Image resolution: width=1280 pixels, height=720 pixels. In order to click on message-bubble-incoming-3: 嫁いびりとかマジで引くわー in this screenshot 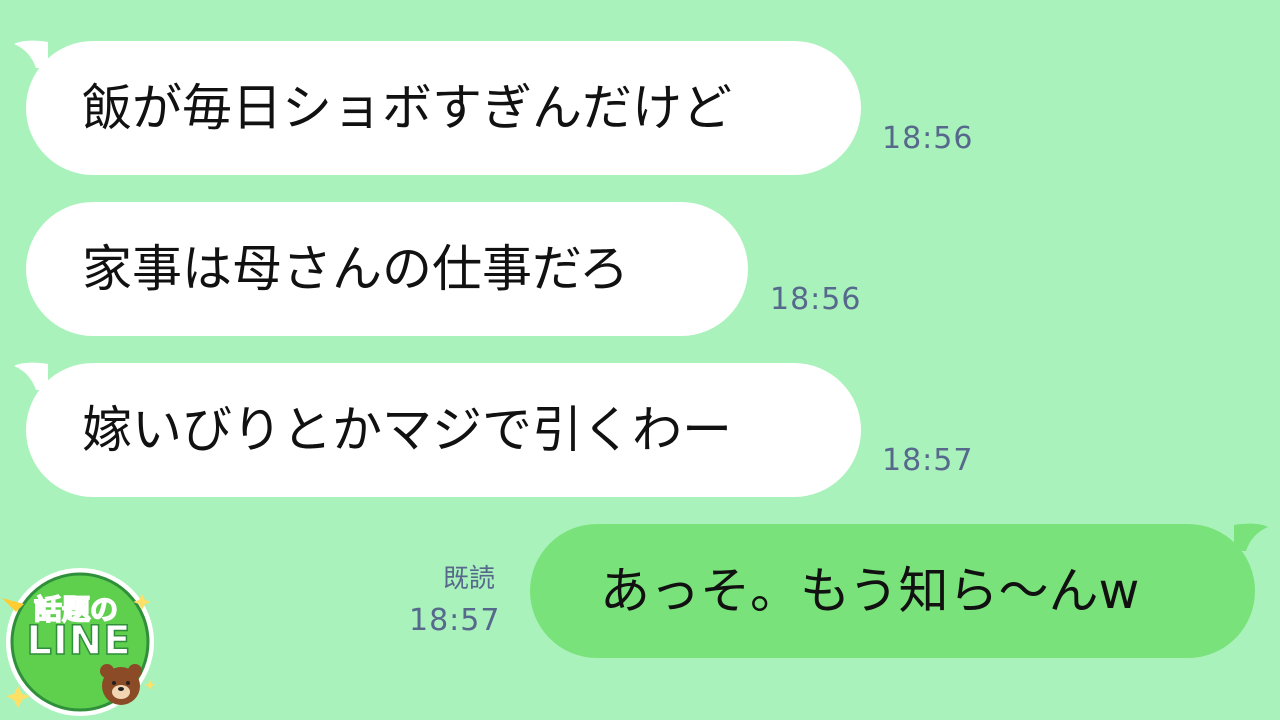, I will do `click(443, 430)`.